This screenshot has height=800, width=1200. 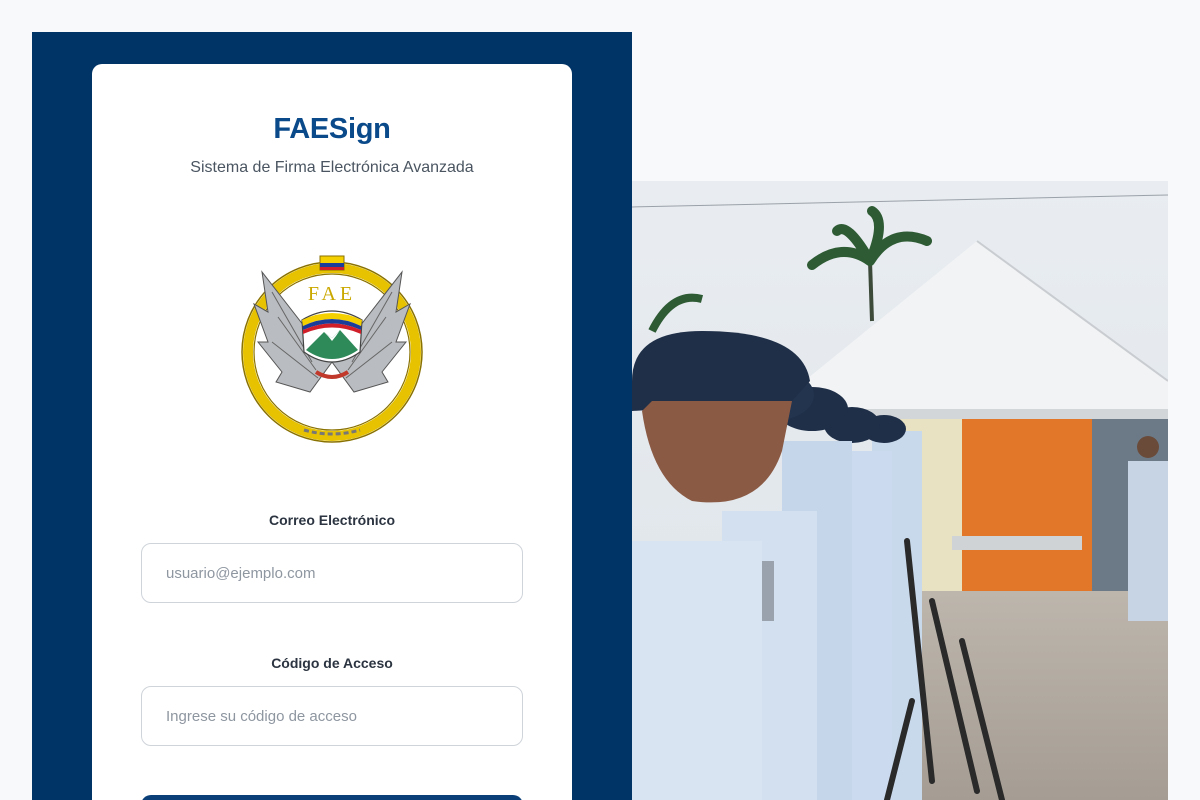 What do you see at coordinates (332, 129) in the screenshot?
I see `app-title: FAESign` at bounding box center [332, 129].